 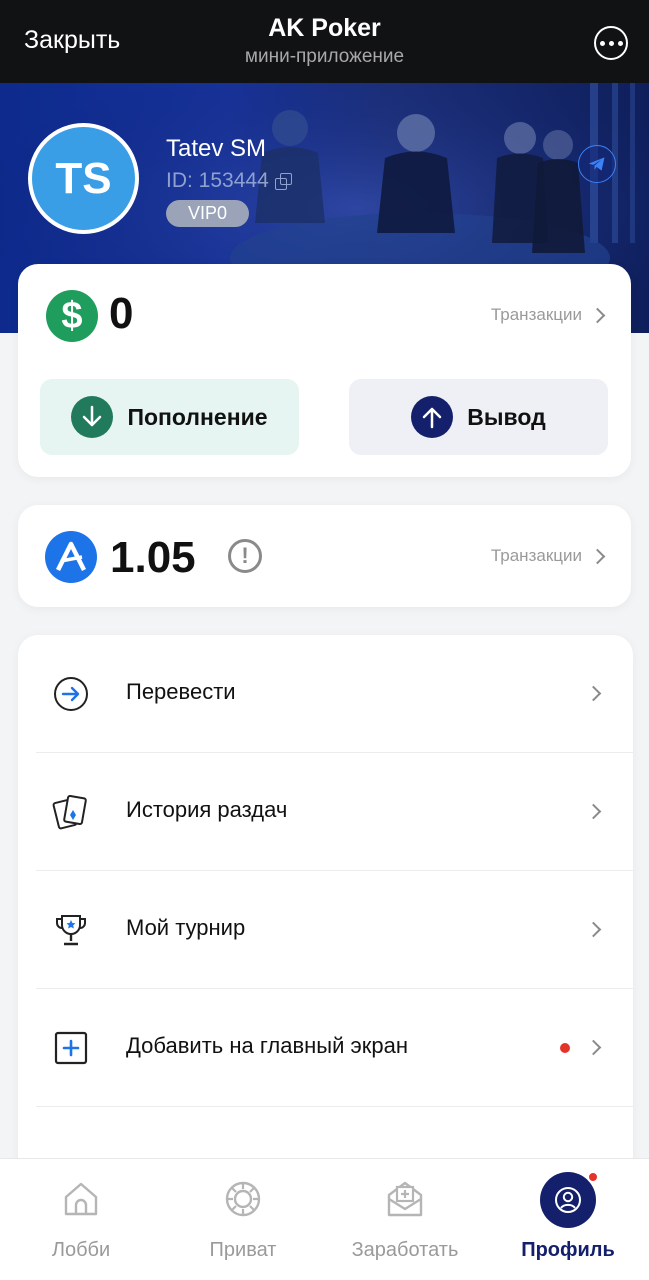 What do you see at coordinates (71, 694) in the screenshot?
I see `transfer-arrow-icon` at bounding box center [71, 694].